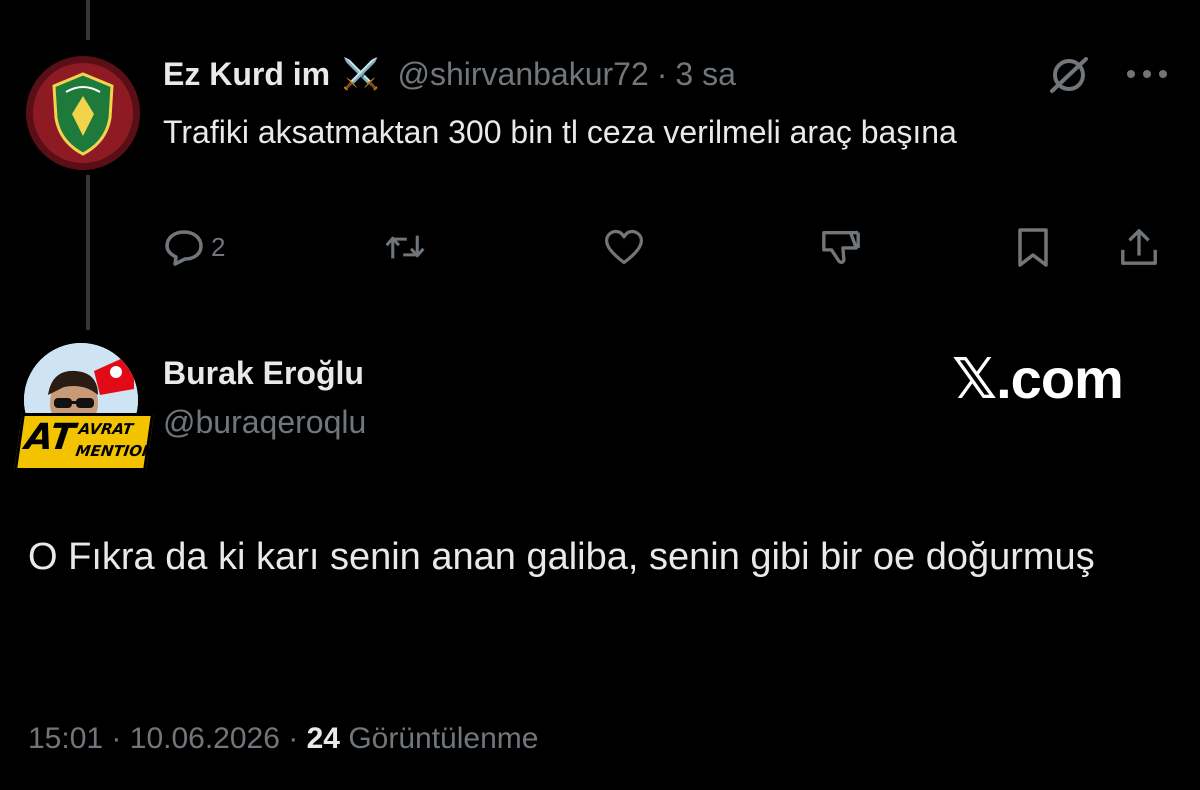 The height and width of the screenshot is (790, 1200). I want to click on bookmark-button, so click(1033, 247).